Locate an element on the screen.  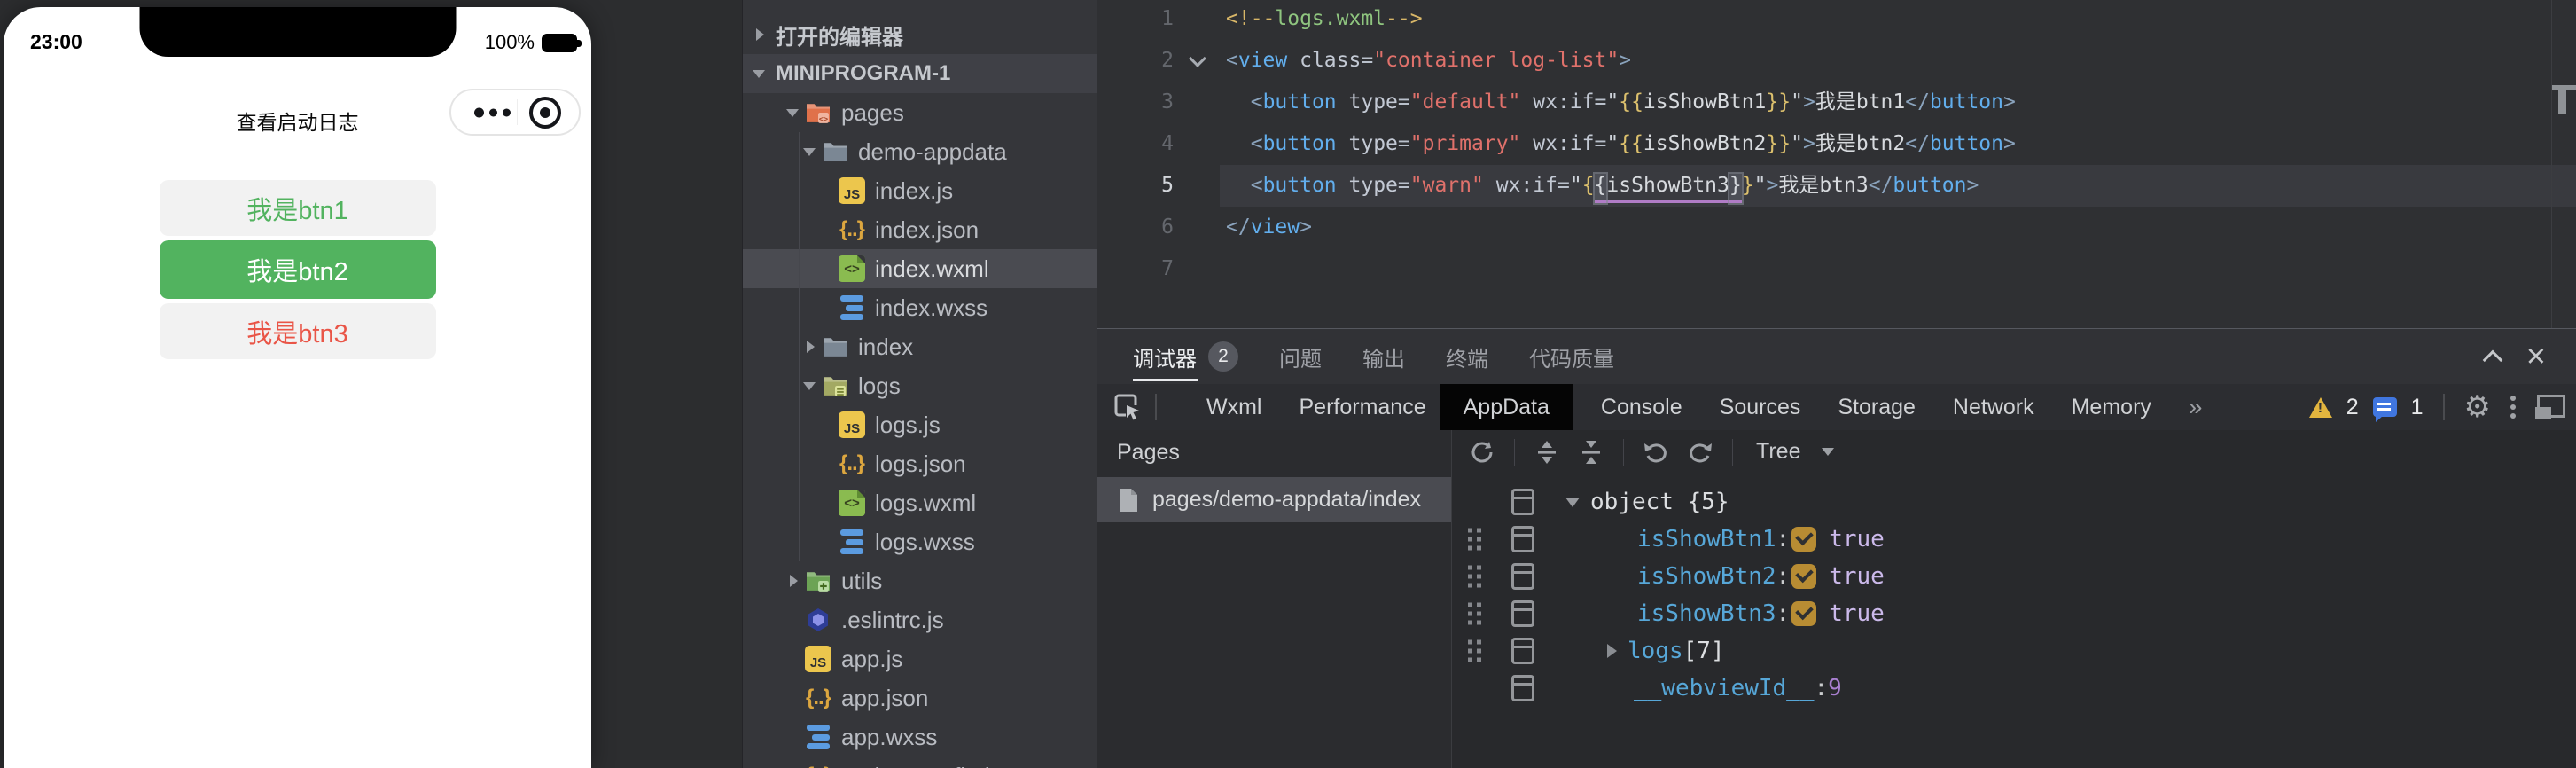
tree-item-index.wxss: index.wxss is located at coordinates (920, 307).